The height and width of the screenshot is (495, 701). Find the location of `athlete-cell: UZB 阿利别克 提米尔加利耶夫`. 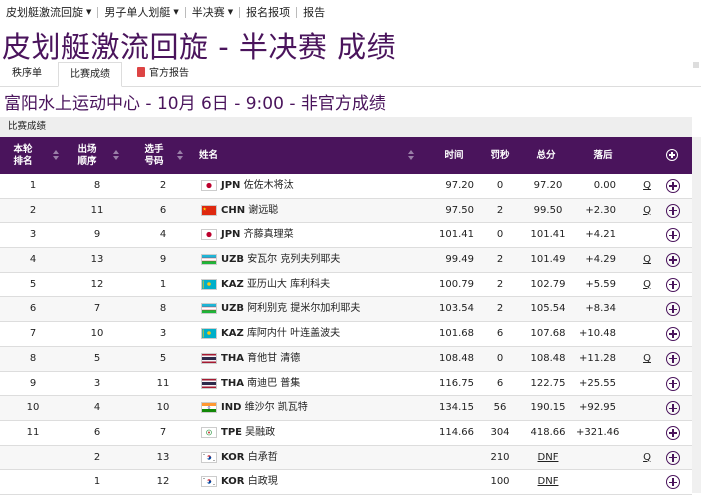

athlete-cell: UZB 阿利别克 提米尔加利耶夫 is located at coordinates (316, 309).